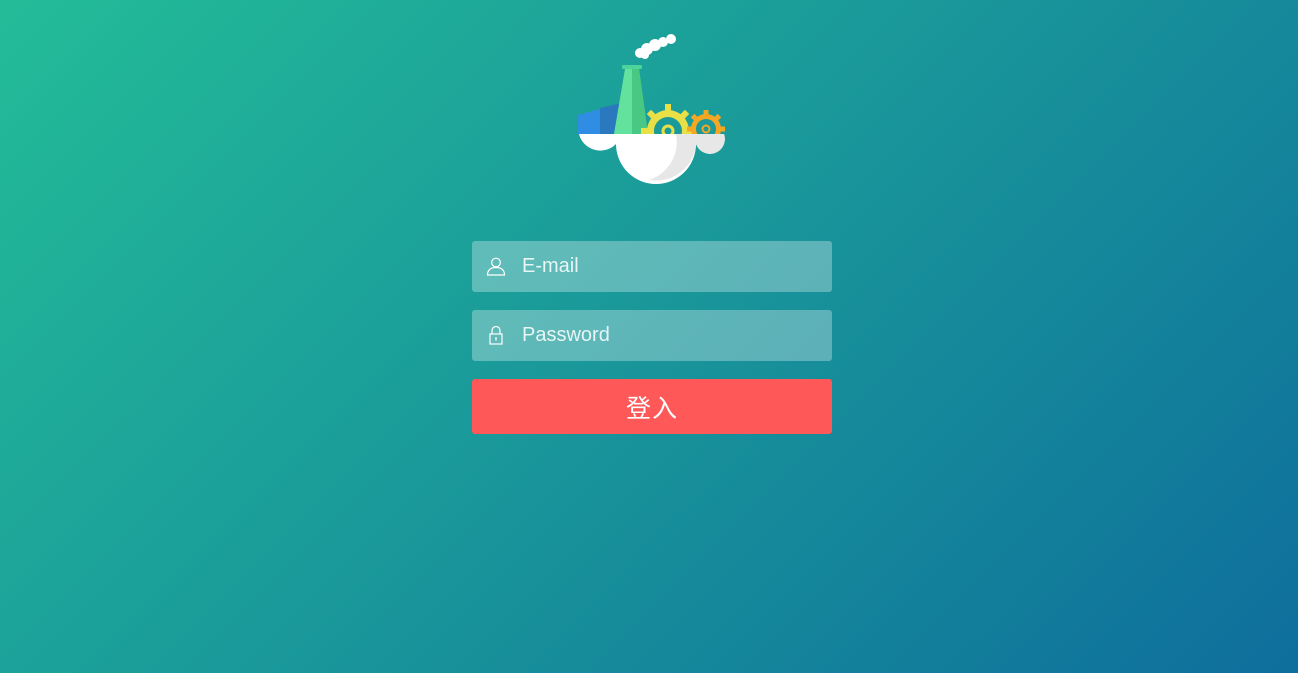  Describe the element at coordinates (496, 335) in the screenshot. I see `lock-icon` at that location.